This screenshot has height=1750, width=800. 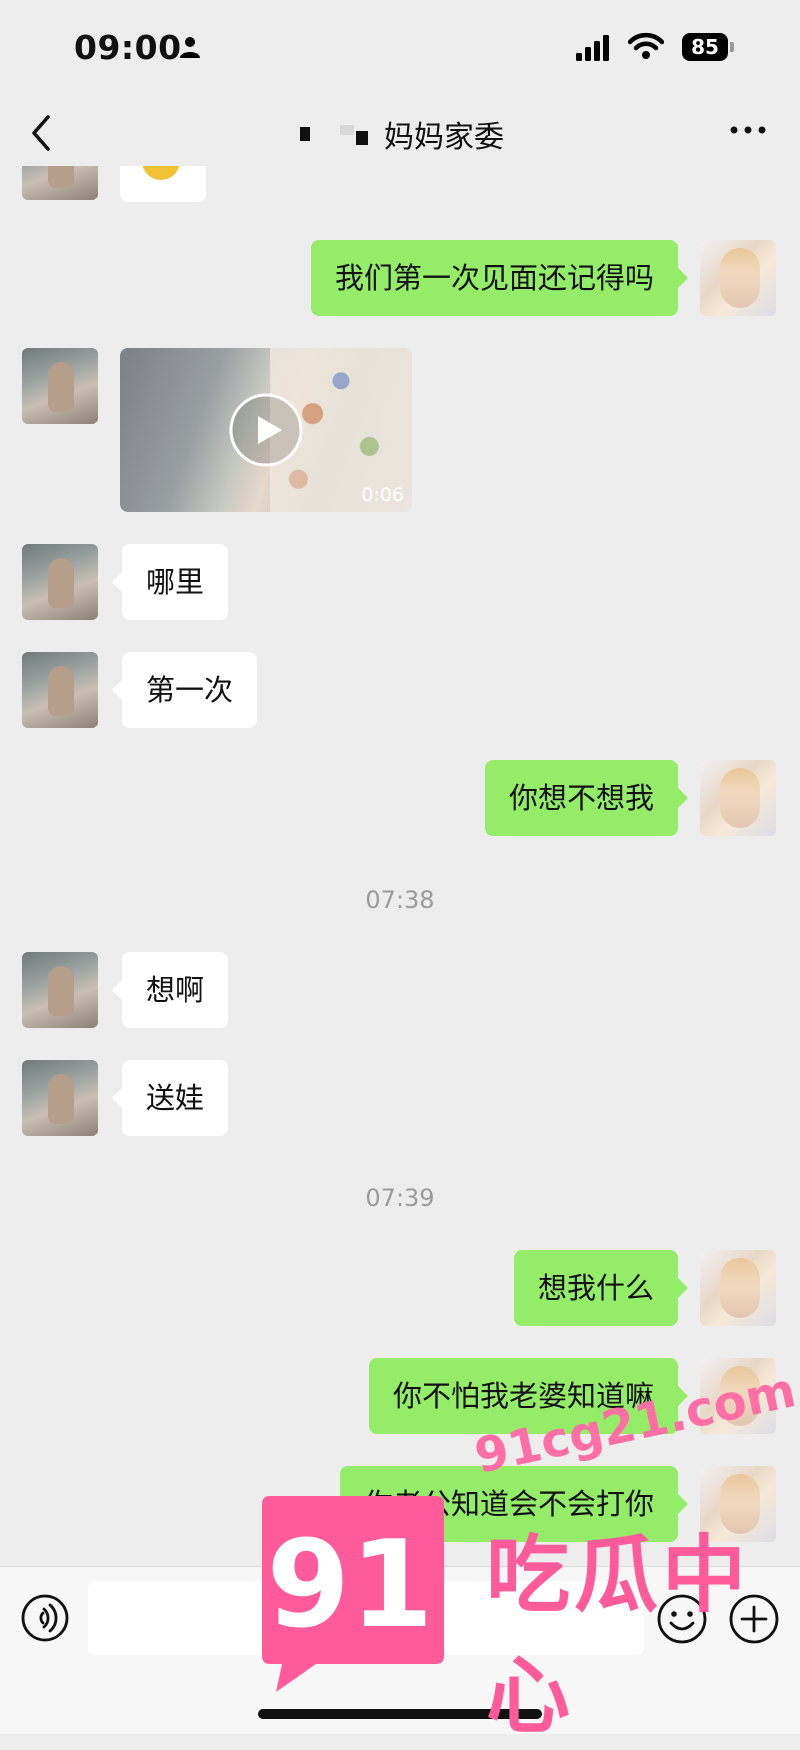 What do you see at coordinates (41, 133) in the screenshot?
I see `back-icon` at bounding box center [41, 133].